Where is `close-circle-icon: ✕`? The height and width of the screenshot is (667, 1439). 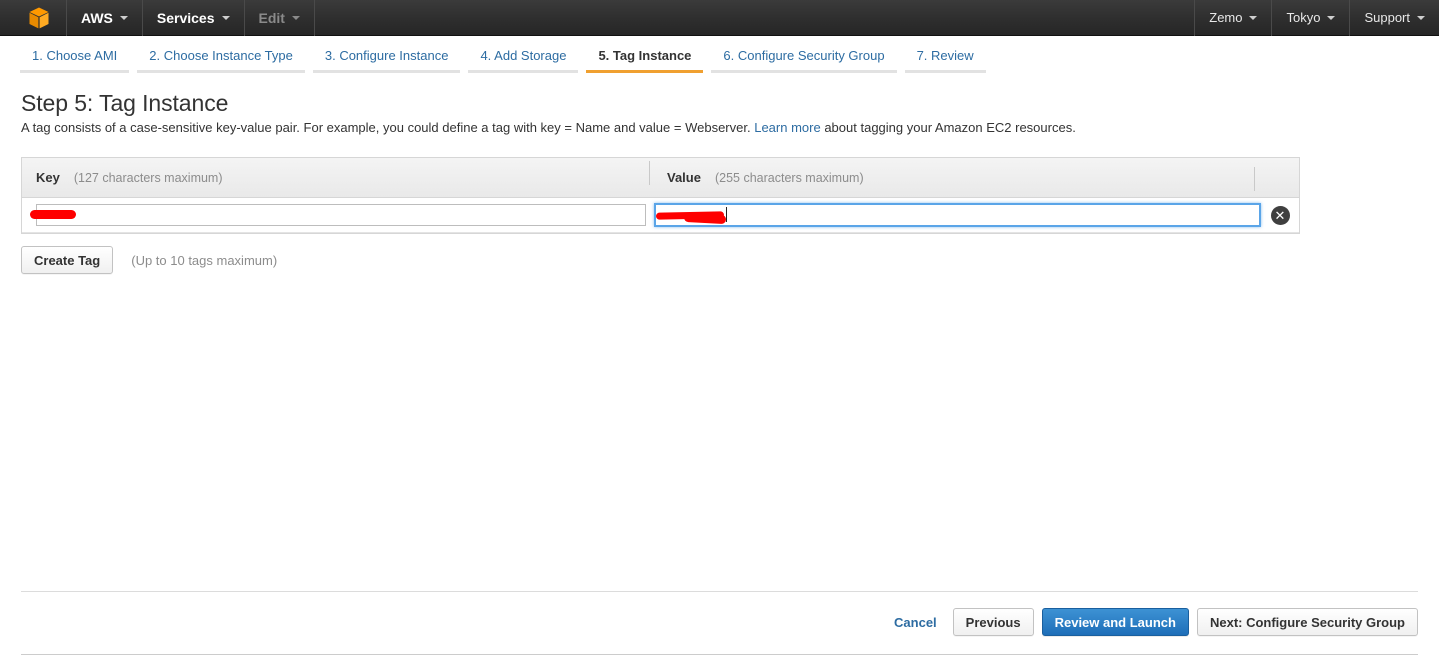
close-circle-icon: ✕ is located at coordinates (1280, 215).